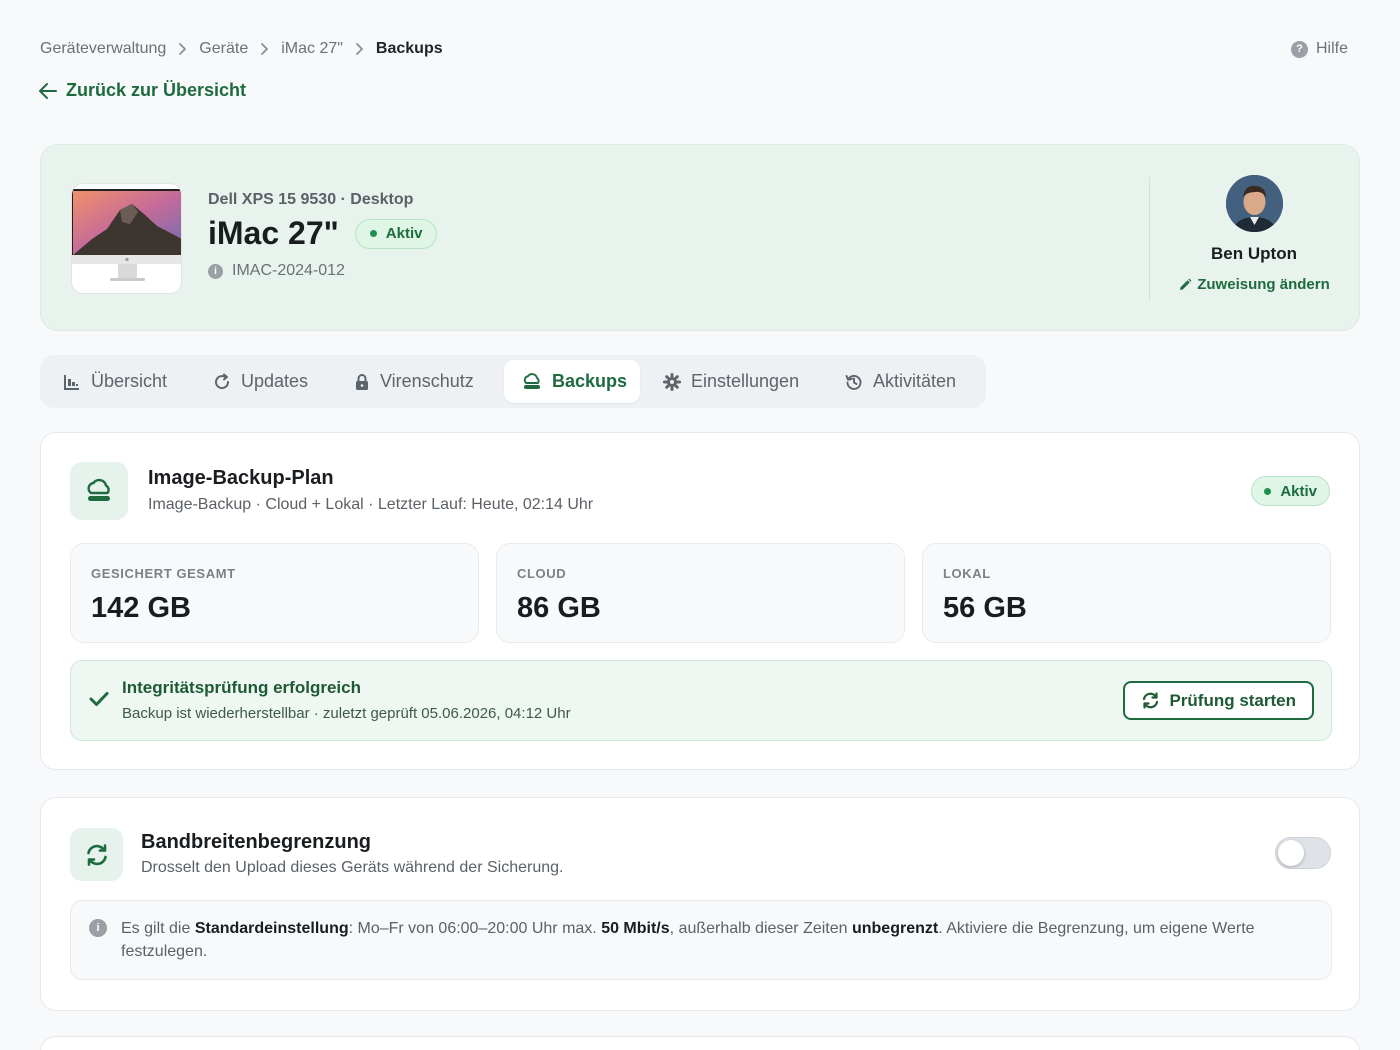 This screenshot has height=1050, width=1400. Describe the element at coordinates (559, 608) in the screenshot. I see `stat-value: 86 GB` at that location.